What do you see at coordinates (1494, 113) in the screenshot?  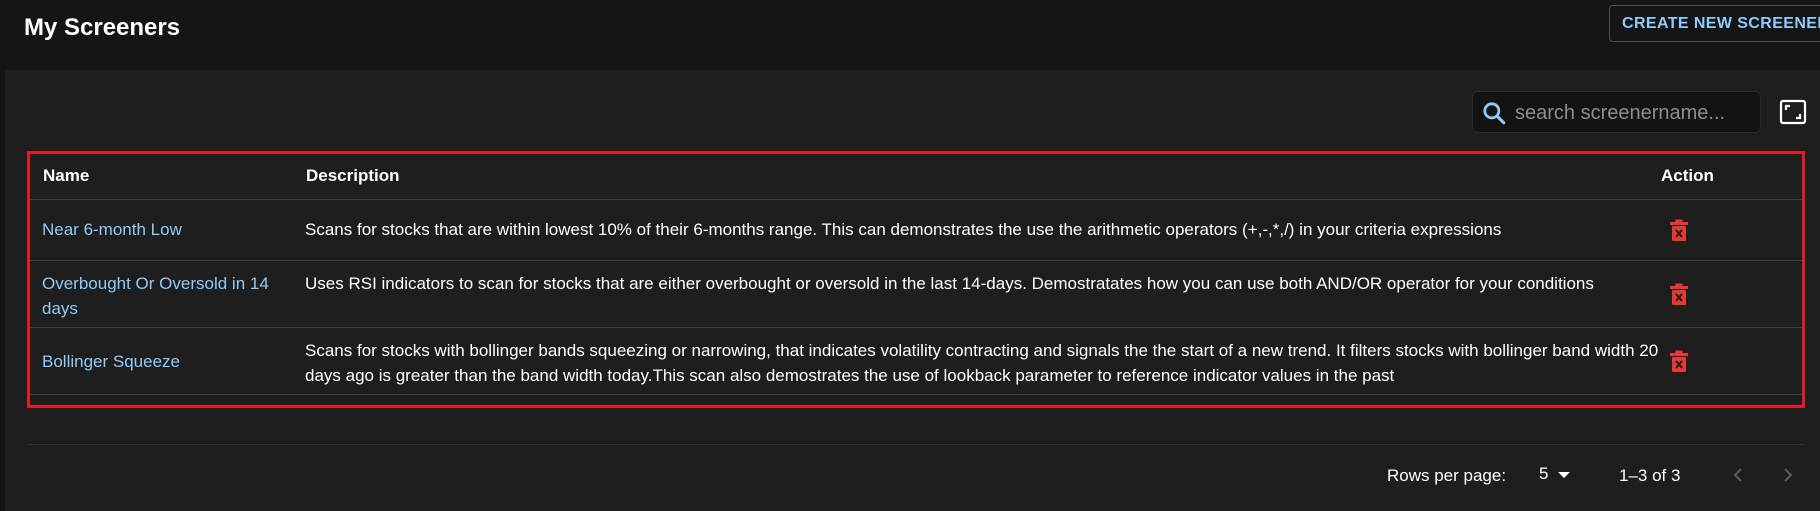 I see `search-icon` at bounding box center [1494, 113].